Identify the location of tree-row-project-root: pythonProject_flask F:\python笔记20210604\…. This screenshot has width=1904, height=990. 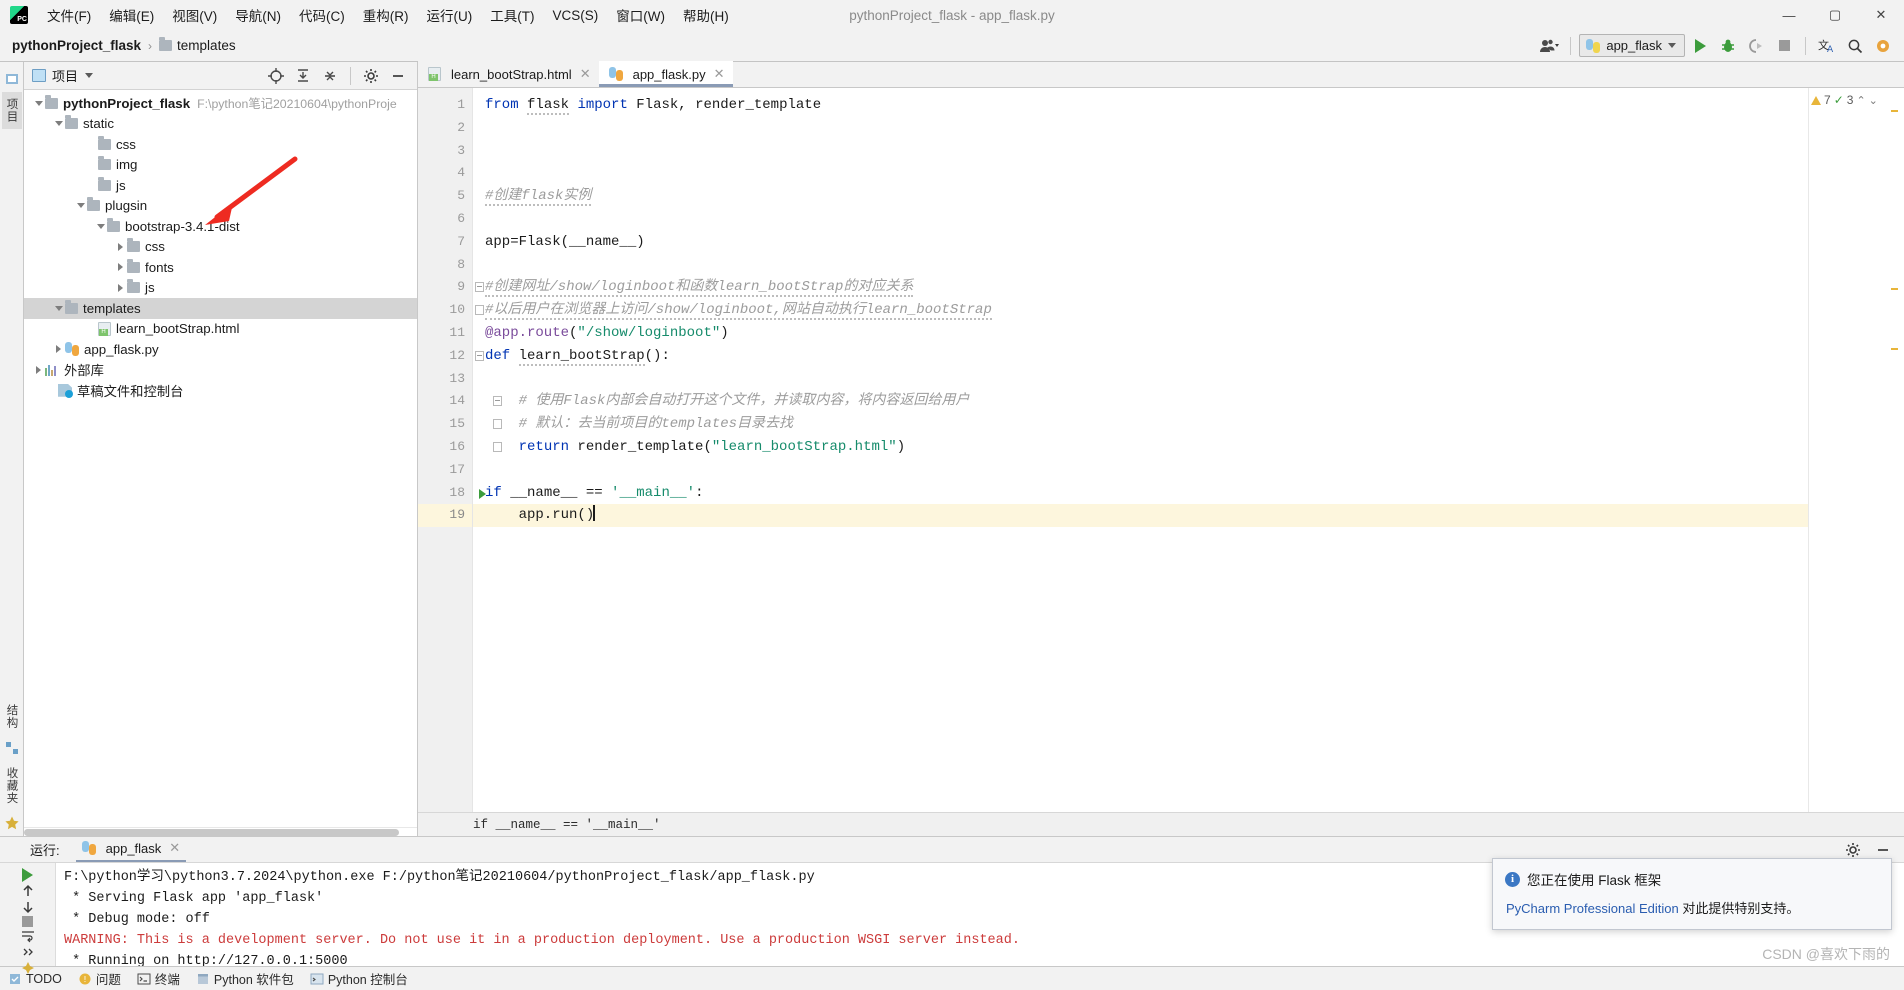
(220, 103).